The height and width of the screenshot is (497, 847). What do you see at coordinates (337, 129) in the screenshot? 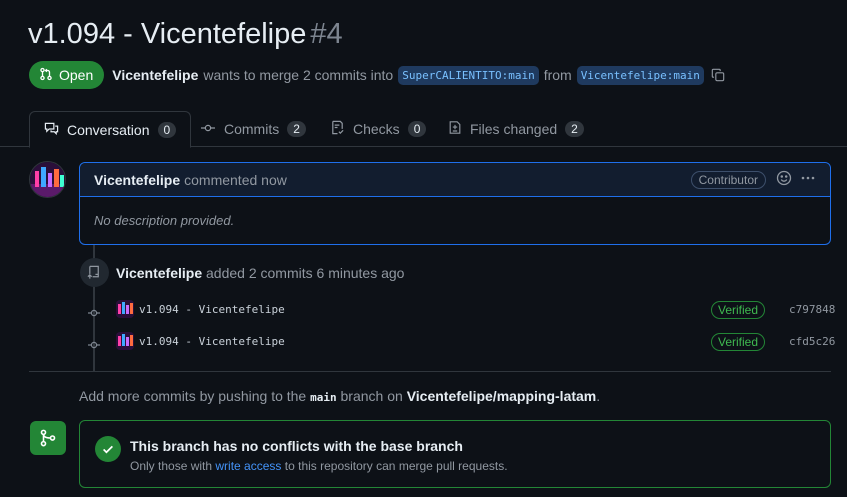
I see `checklist-icon` at bounding box center [337, 129].